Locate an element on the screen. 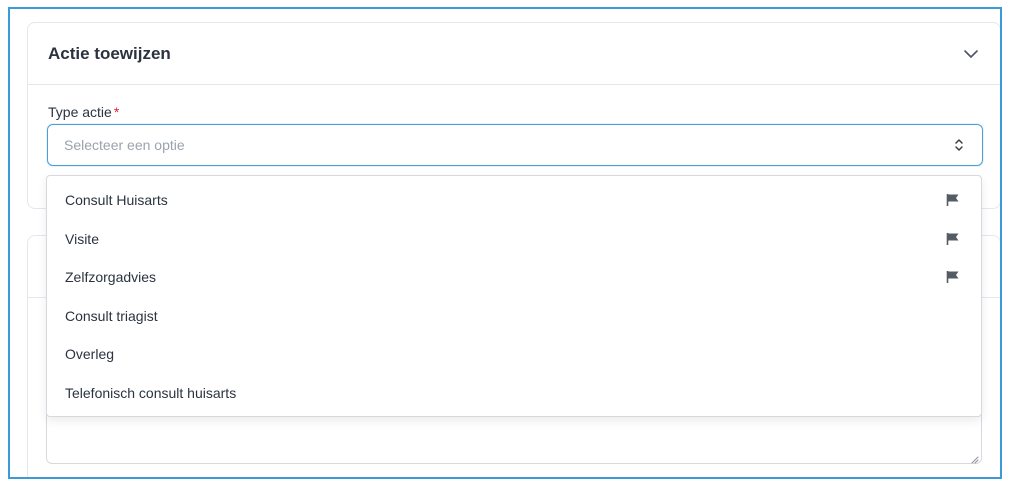  card-title: Actie toewijzen is located at coordinates (109, 53).